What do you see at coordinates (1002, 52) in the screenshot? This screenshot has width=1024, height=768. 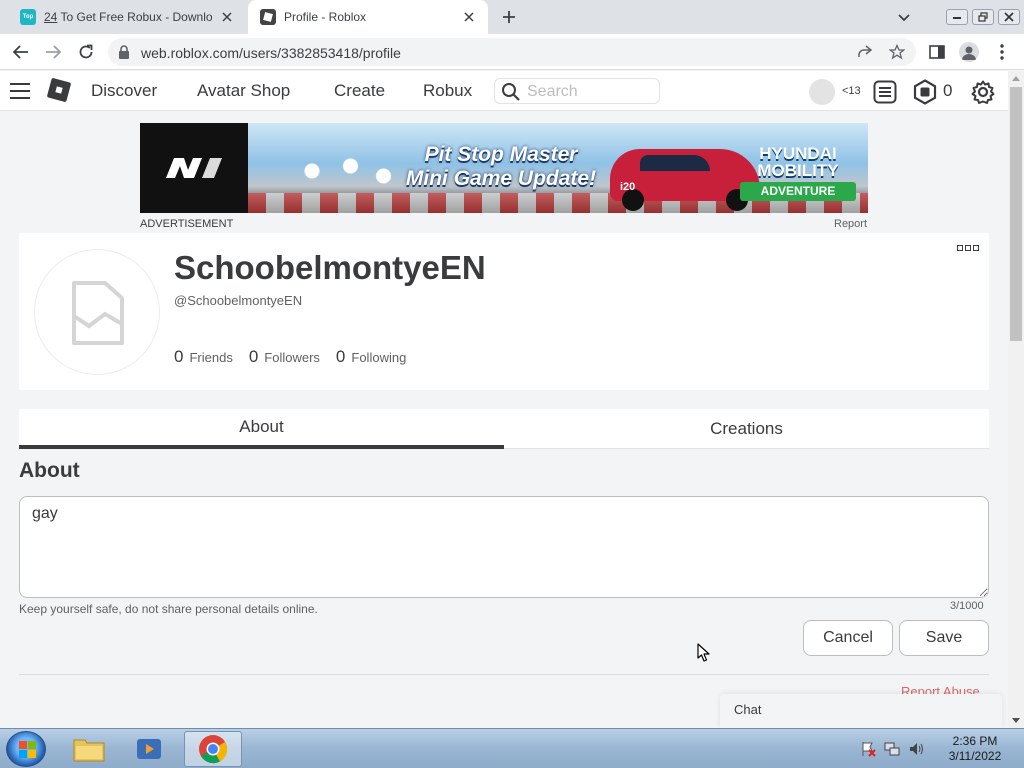 I see `browser-menu-icon` at bounding box center [1002, 52].